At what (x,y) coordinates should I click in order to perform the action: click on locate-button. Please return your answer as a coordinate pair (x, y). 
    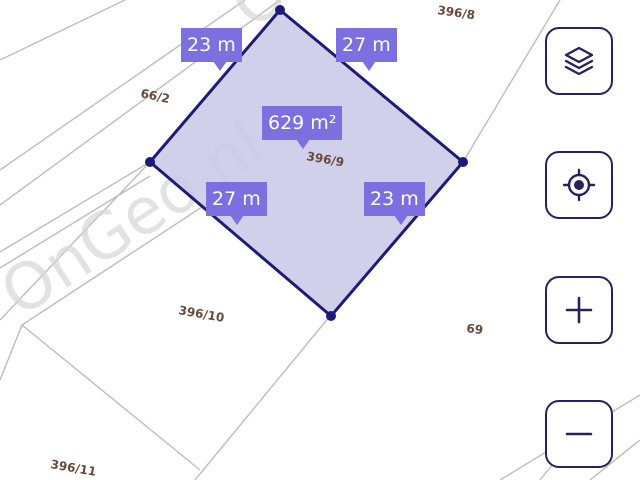
    Looking at the image, I should click on (579, 185).